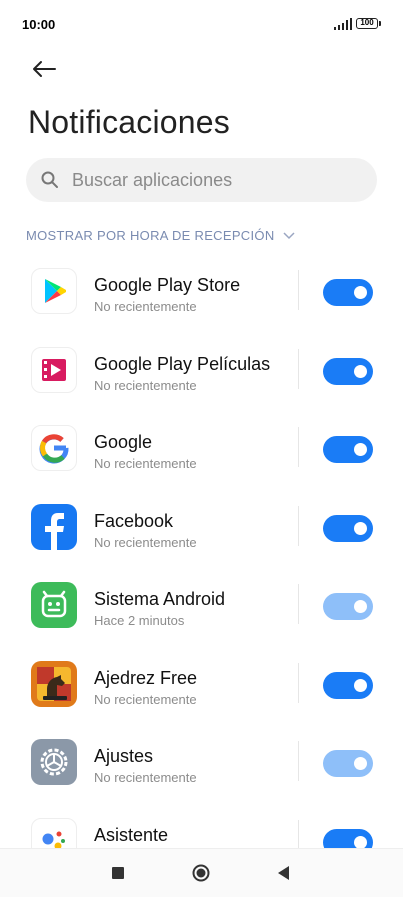 This screenshot has height=897, width=403. I want to click on list-item: Ajustes No recientemente, so click(201, 770).